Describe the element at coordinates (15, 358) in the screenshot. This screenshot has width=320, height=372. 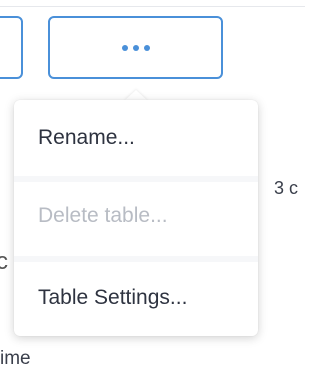
I see `column-label-fragment: ime` at that location.